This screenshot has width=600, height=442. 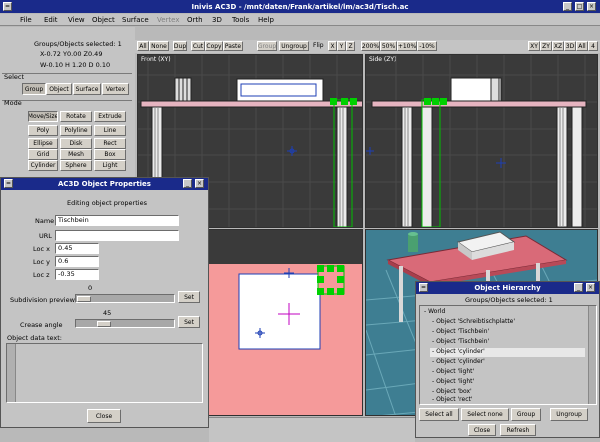 What do you see at coordinates (76, 154) in the screenshot?
I see `mode-mesh-button: Mesh` at bounding box center [76, 154].